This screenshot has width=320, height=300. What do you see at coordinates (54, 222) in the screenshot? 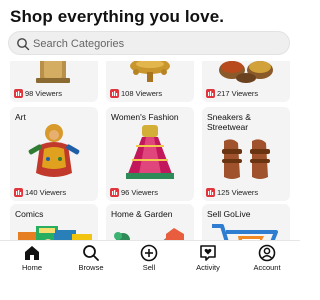
I see `category-card-comics: Comics` at bounding box center [54, 222].